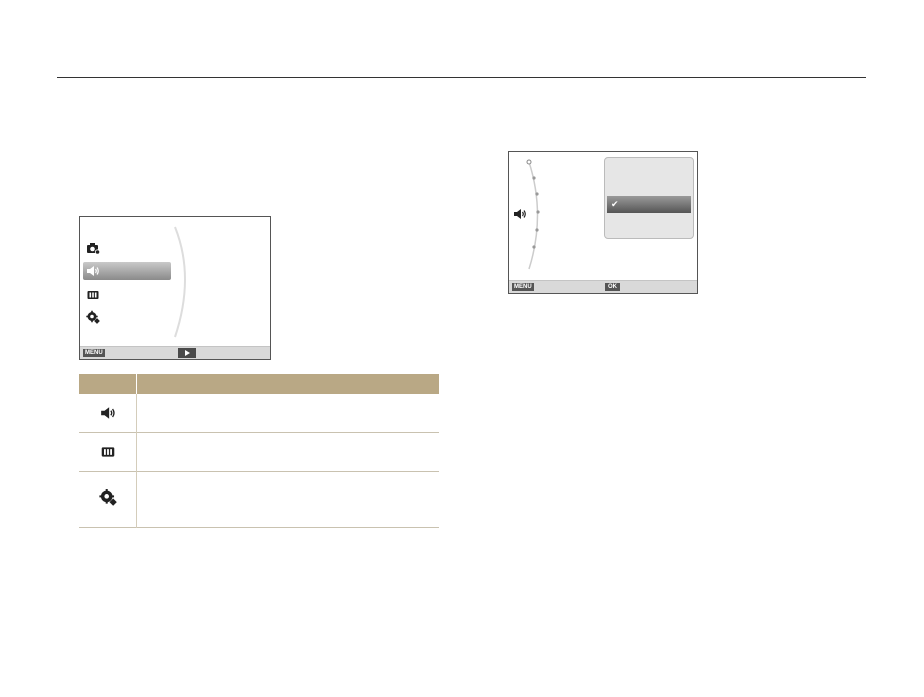  I want to click on table-header, so click(259, 384).